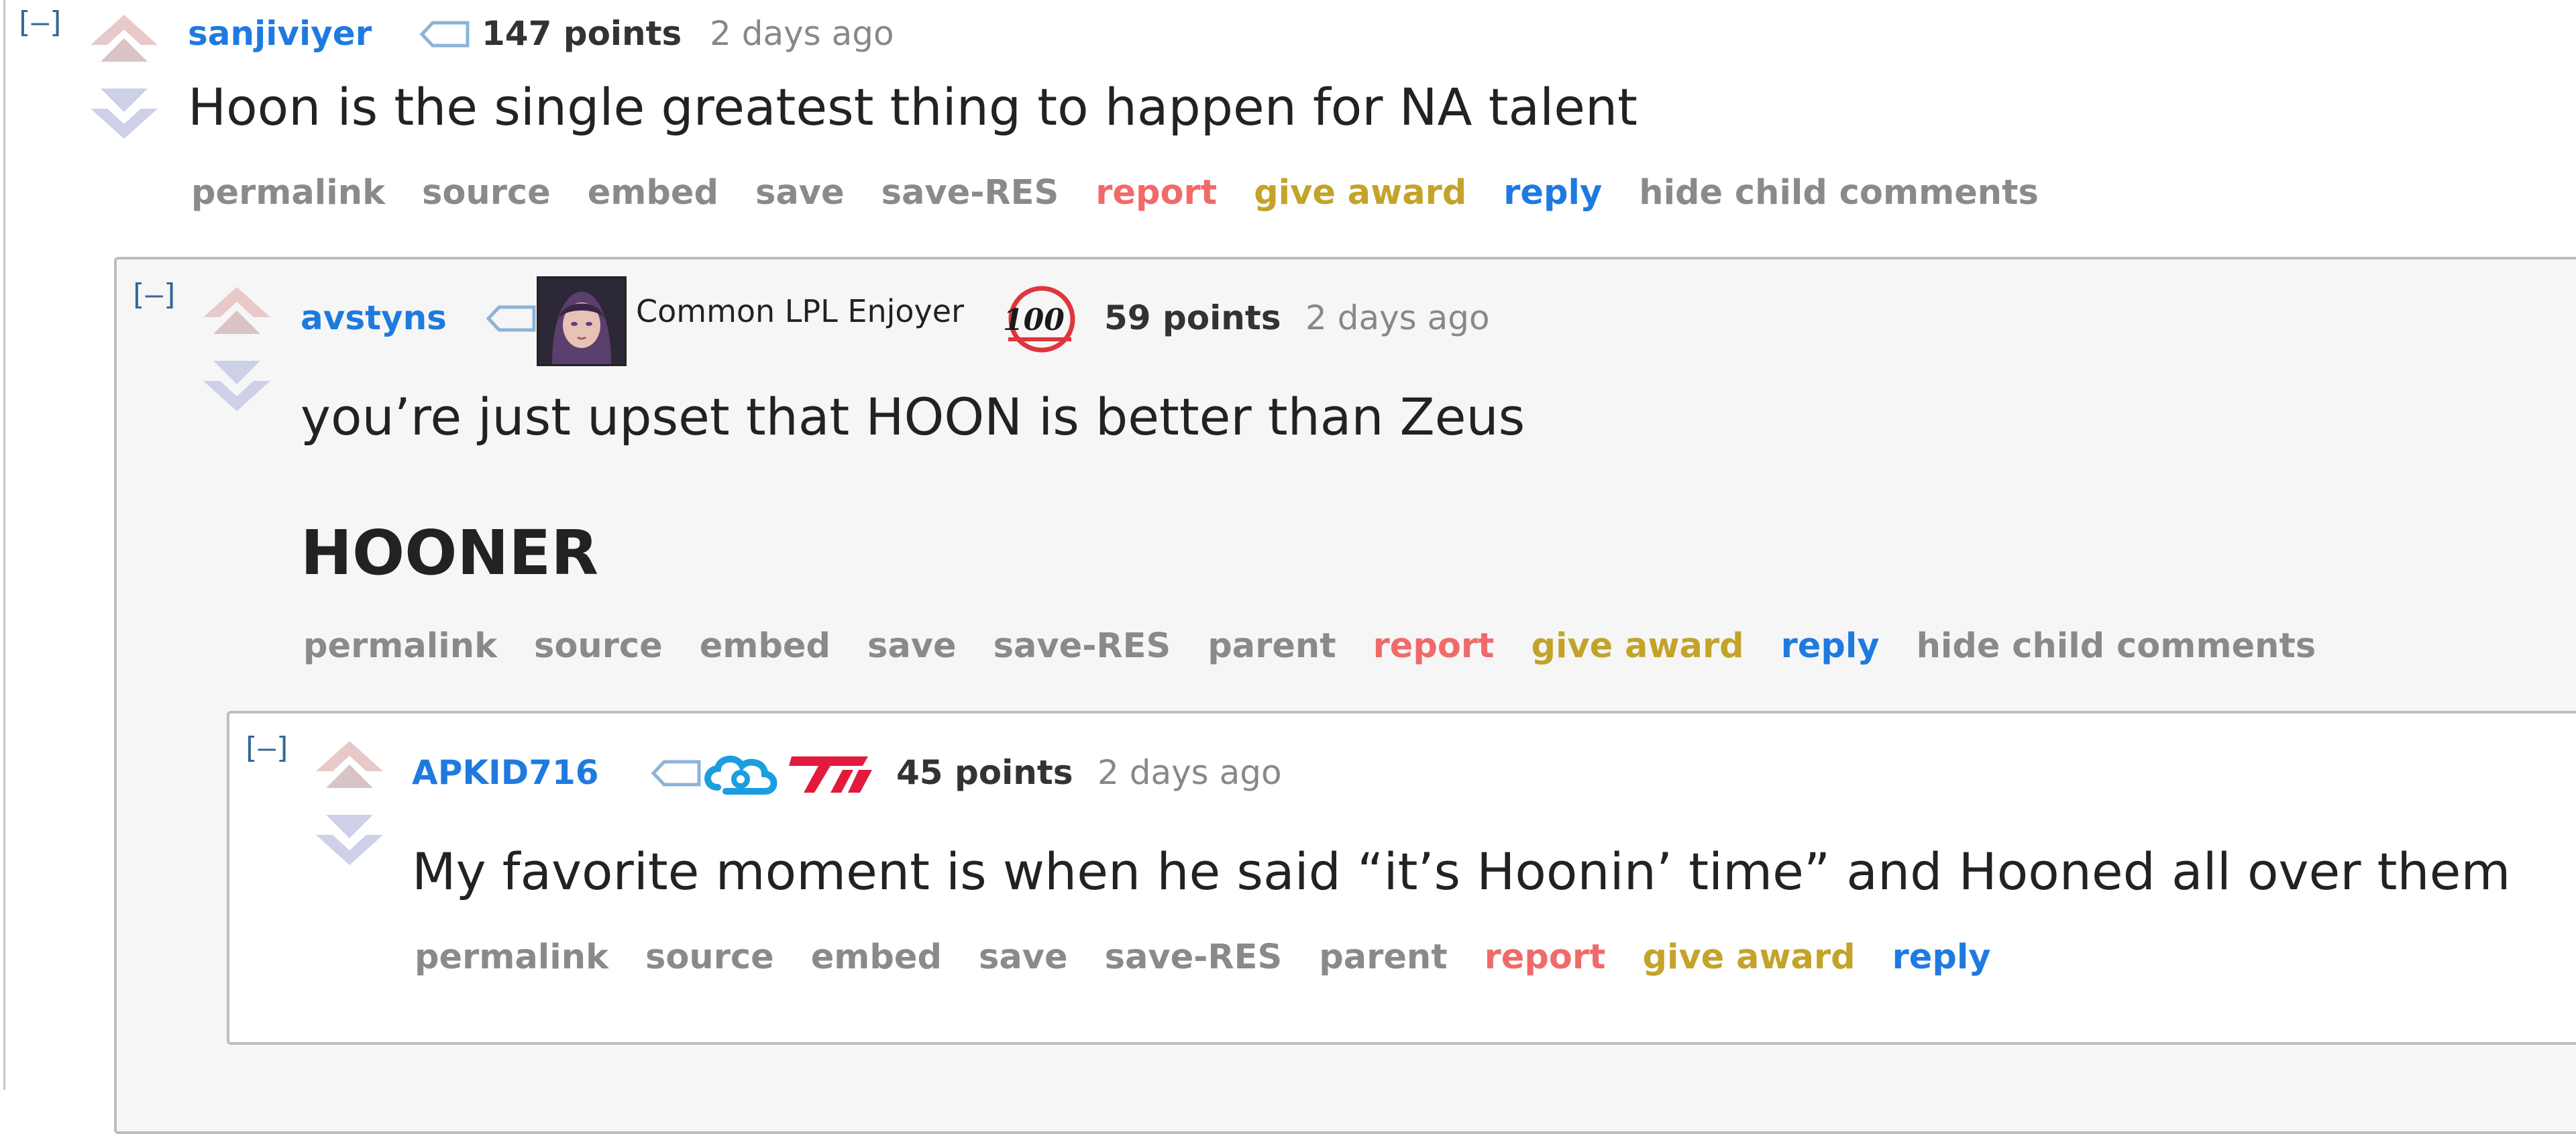  I want to click on 100-thieves-logo-icon: 100, so click(1039, 319).